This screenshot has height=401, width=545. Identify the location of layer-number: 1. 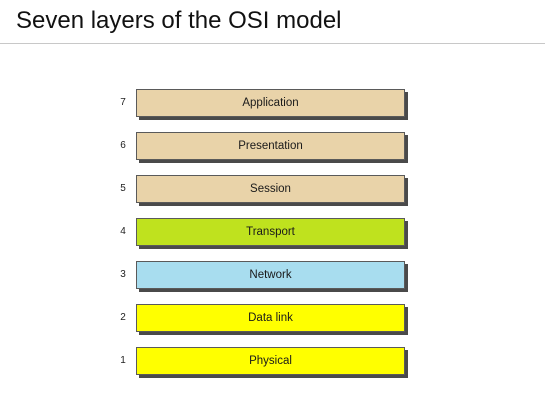
(123, 360).